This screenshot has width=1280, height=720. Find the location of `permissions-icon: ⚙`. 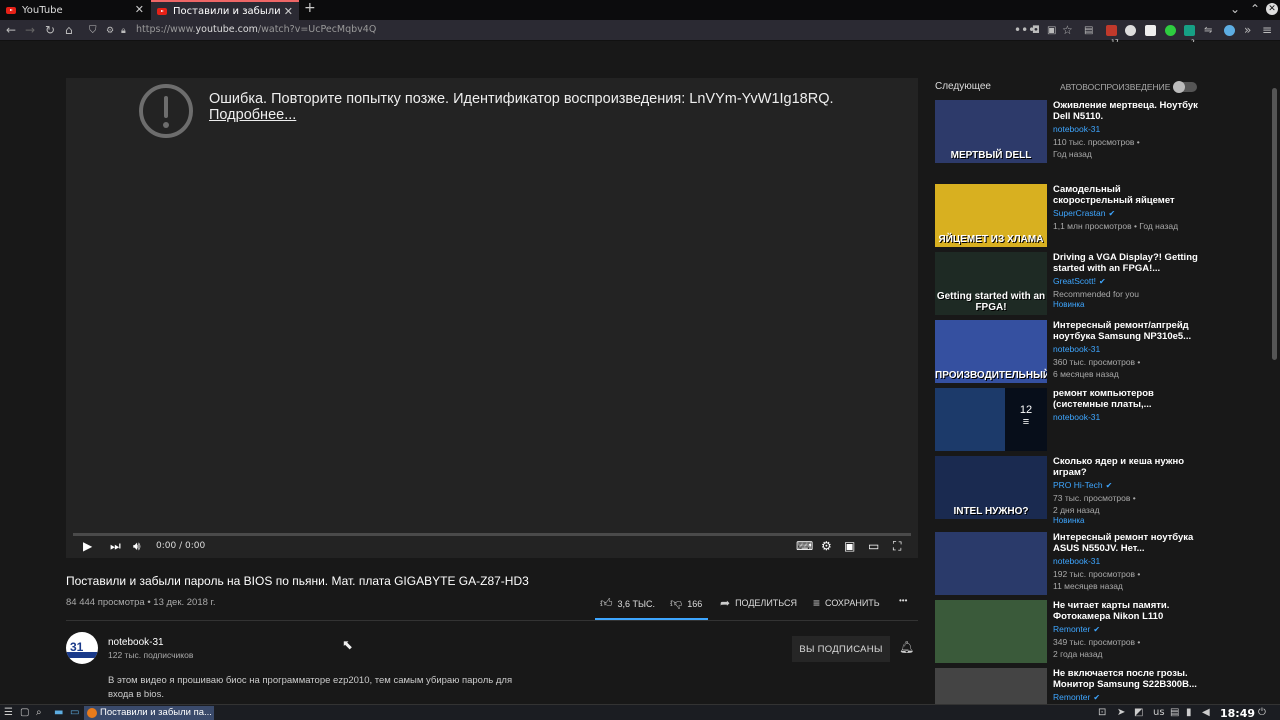

permissions-icon: ⚙ is located at coordinates (110, 31).